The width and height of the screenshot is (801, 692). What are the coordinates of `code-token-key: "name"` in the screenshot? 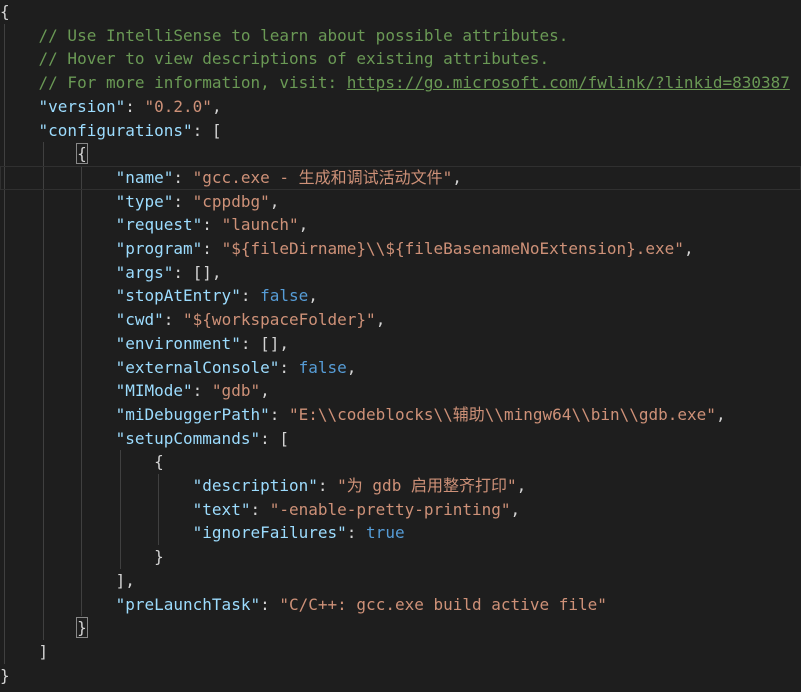 It's located at (144, 177).